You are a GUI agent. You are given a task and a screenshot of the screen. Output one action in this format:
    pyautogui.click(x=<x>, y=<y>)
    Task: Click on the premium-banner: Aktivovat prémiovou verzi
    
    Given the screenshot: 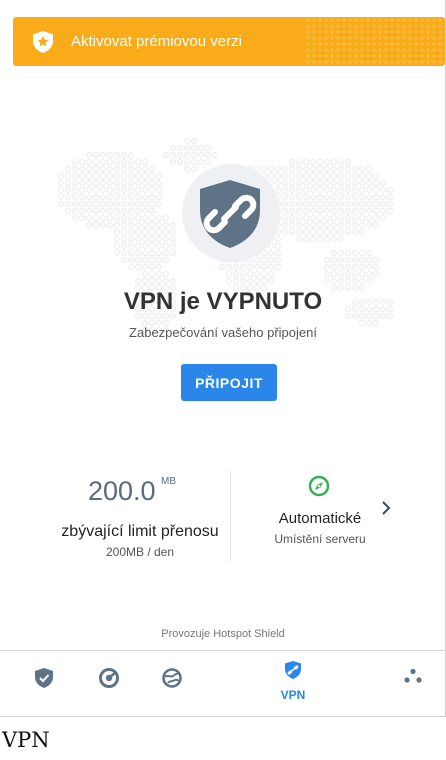 What is the action you would take?
    pyautogui.click(x=229, y=41)
    